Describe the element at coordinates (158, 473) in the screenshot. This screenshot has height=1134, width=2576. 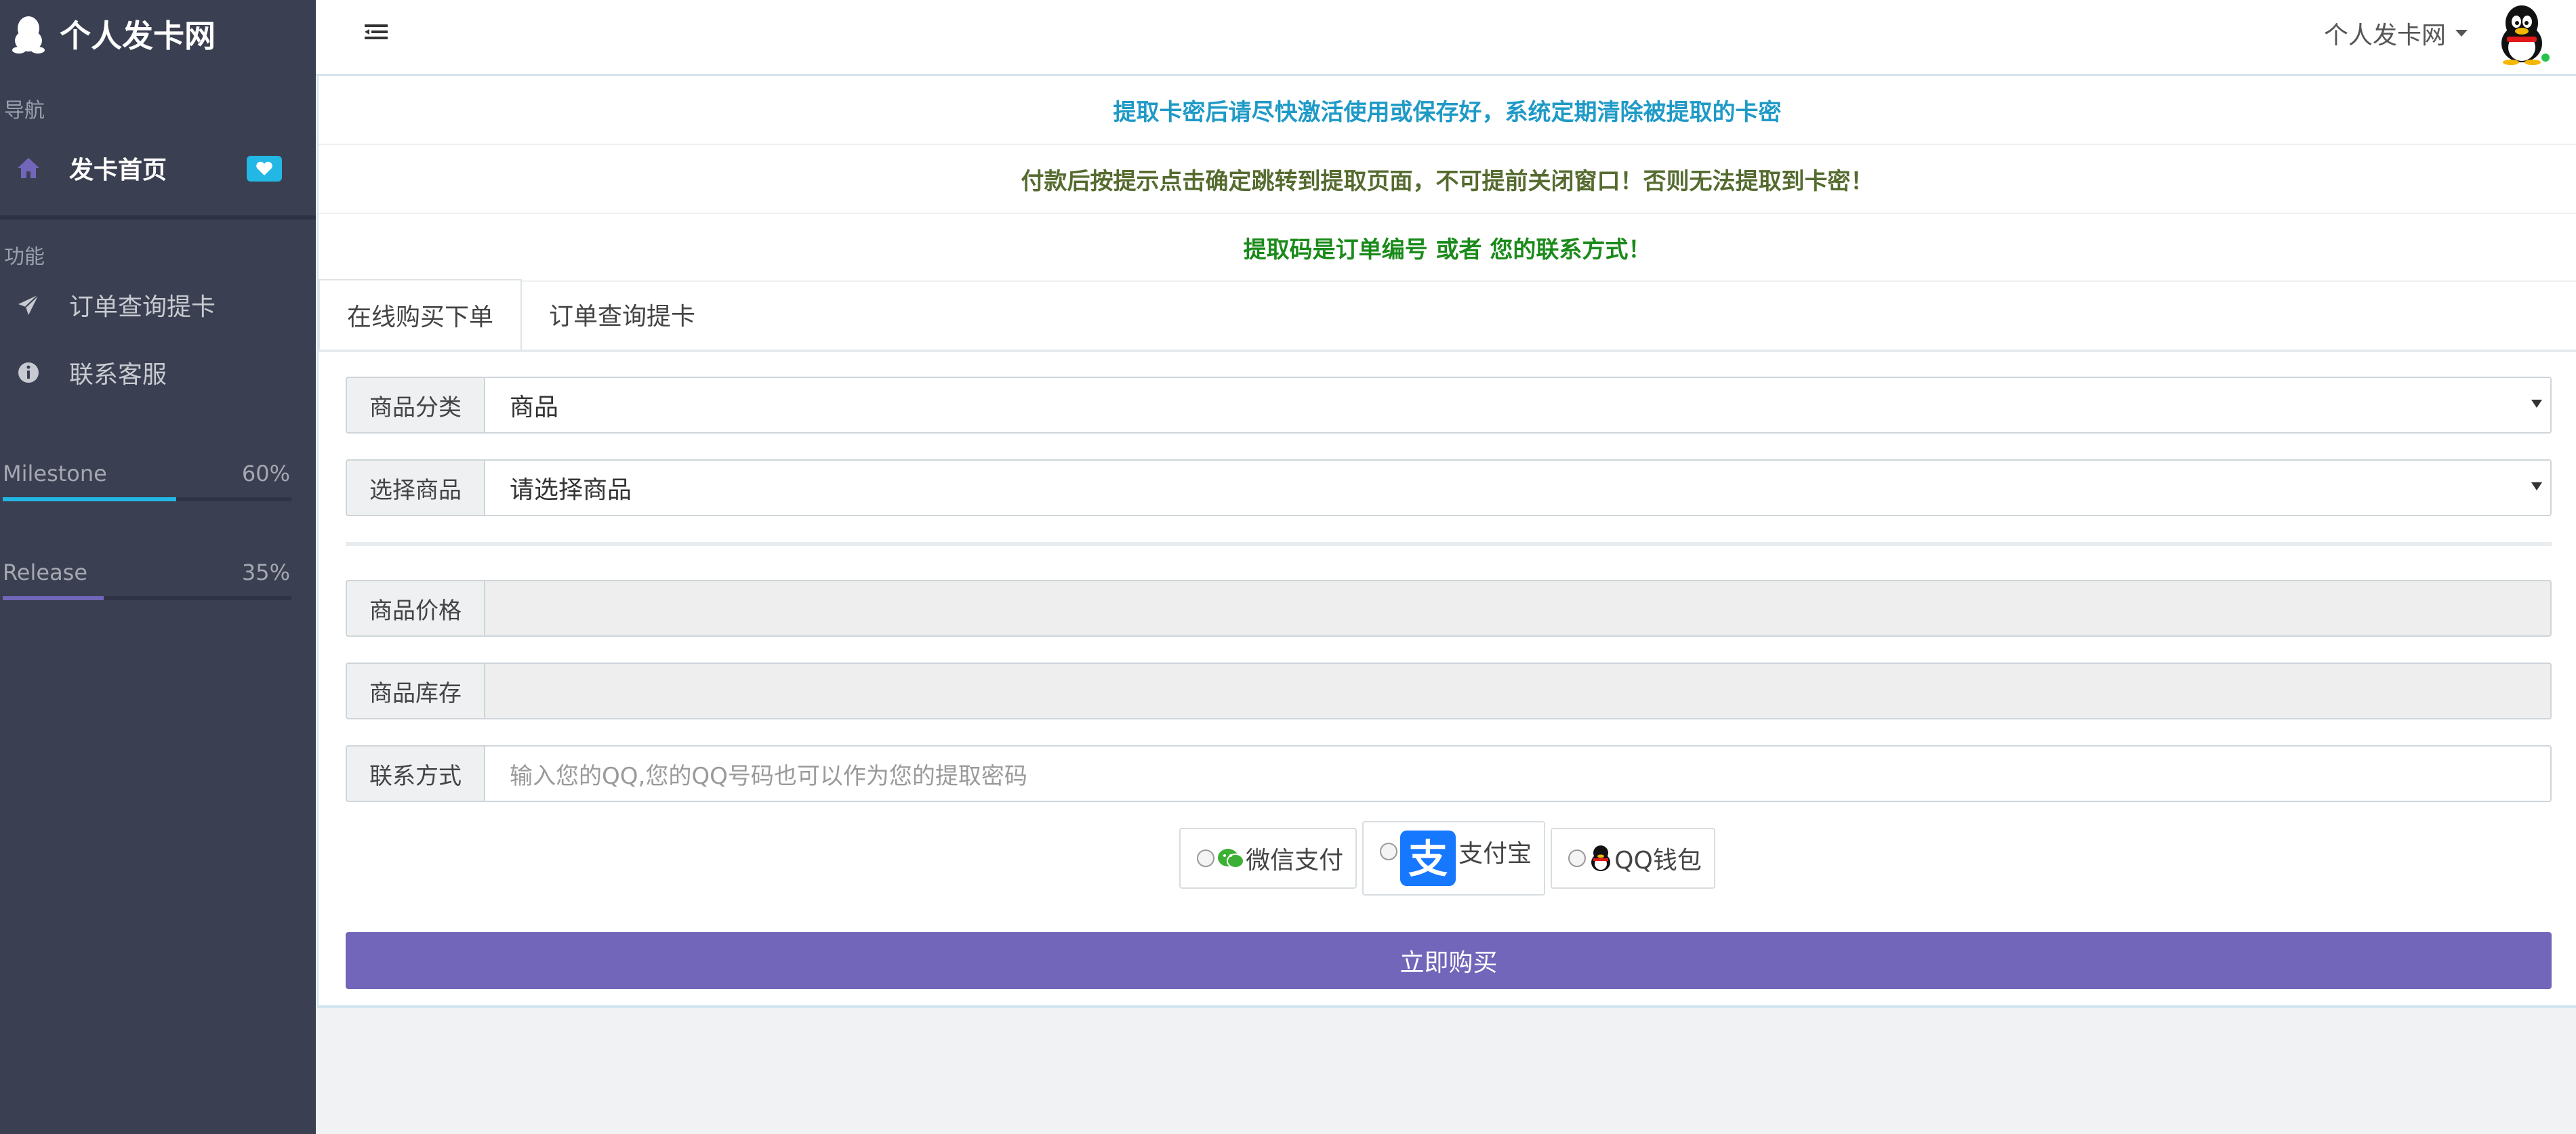
I see `progress-milestone: Milestone 60%` at that location.